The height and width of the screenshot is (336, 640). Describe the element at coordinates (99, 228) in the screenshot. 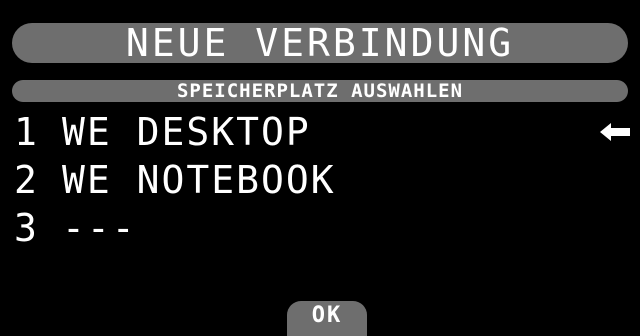

I see `slot-label: ---` at that location.